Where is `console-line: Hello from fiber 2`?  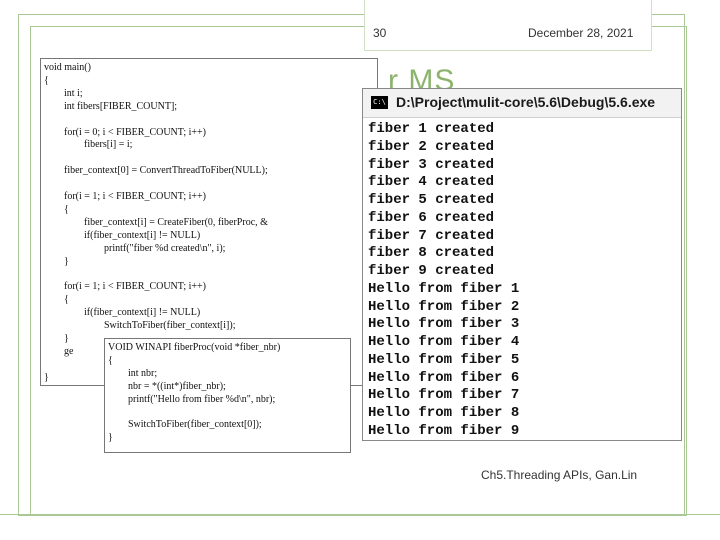
console-line: Hello from fiber 2 is located at coordinates (444, 306).